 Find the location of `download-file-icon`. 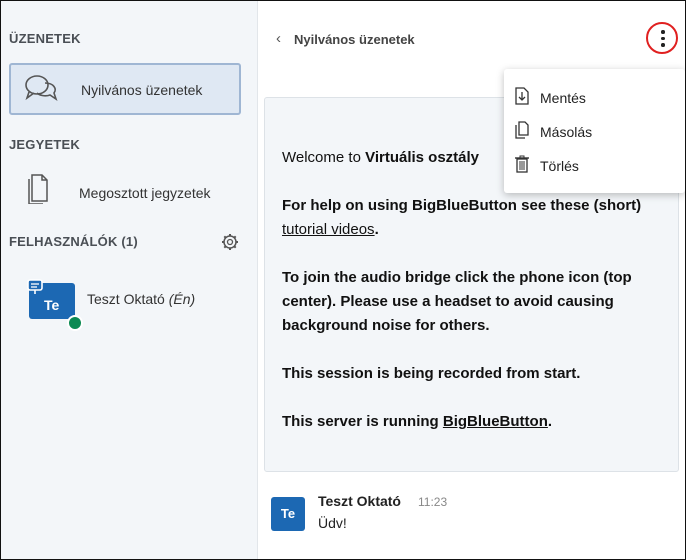

download-file-icon is located at coordinates (522, 96).